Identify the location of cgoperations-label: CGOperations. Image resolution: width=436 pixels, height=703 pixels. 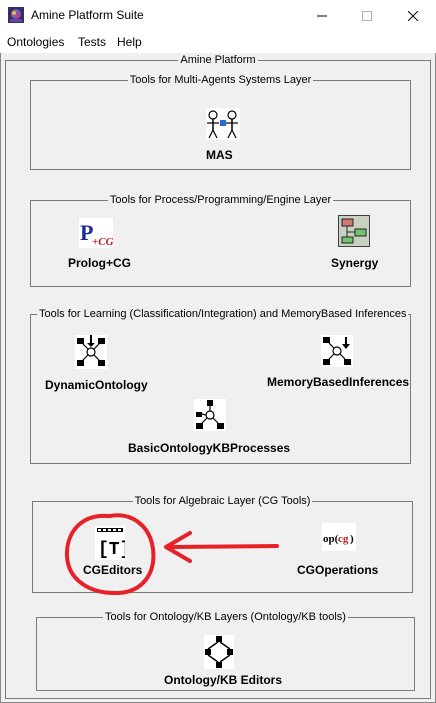
(338, 570).